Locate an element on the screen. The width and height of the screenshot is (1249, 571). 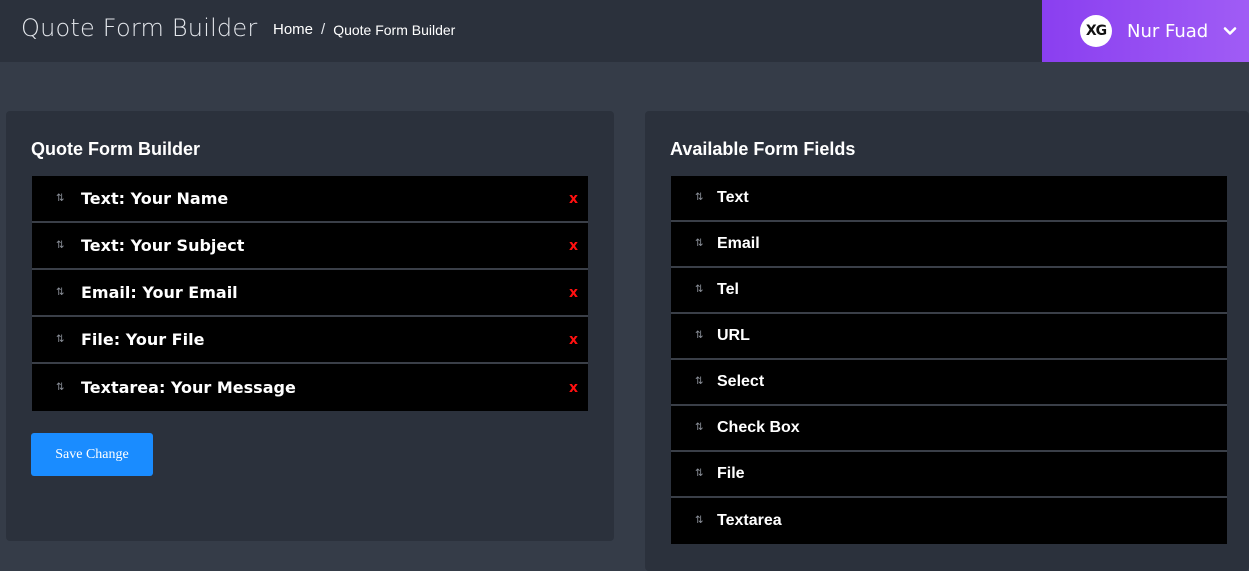
chevron-down-icon is located at coordinates (1230, 31).